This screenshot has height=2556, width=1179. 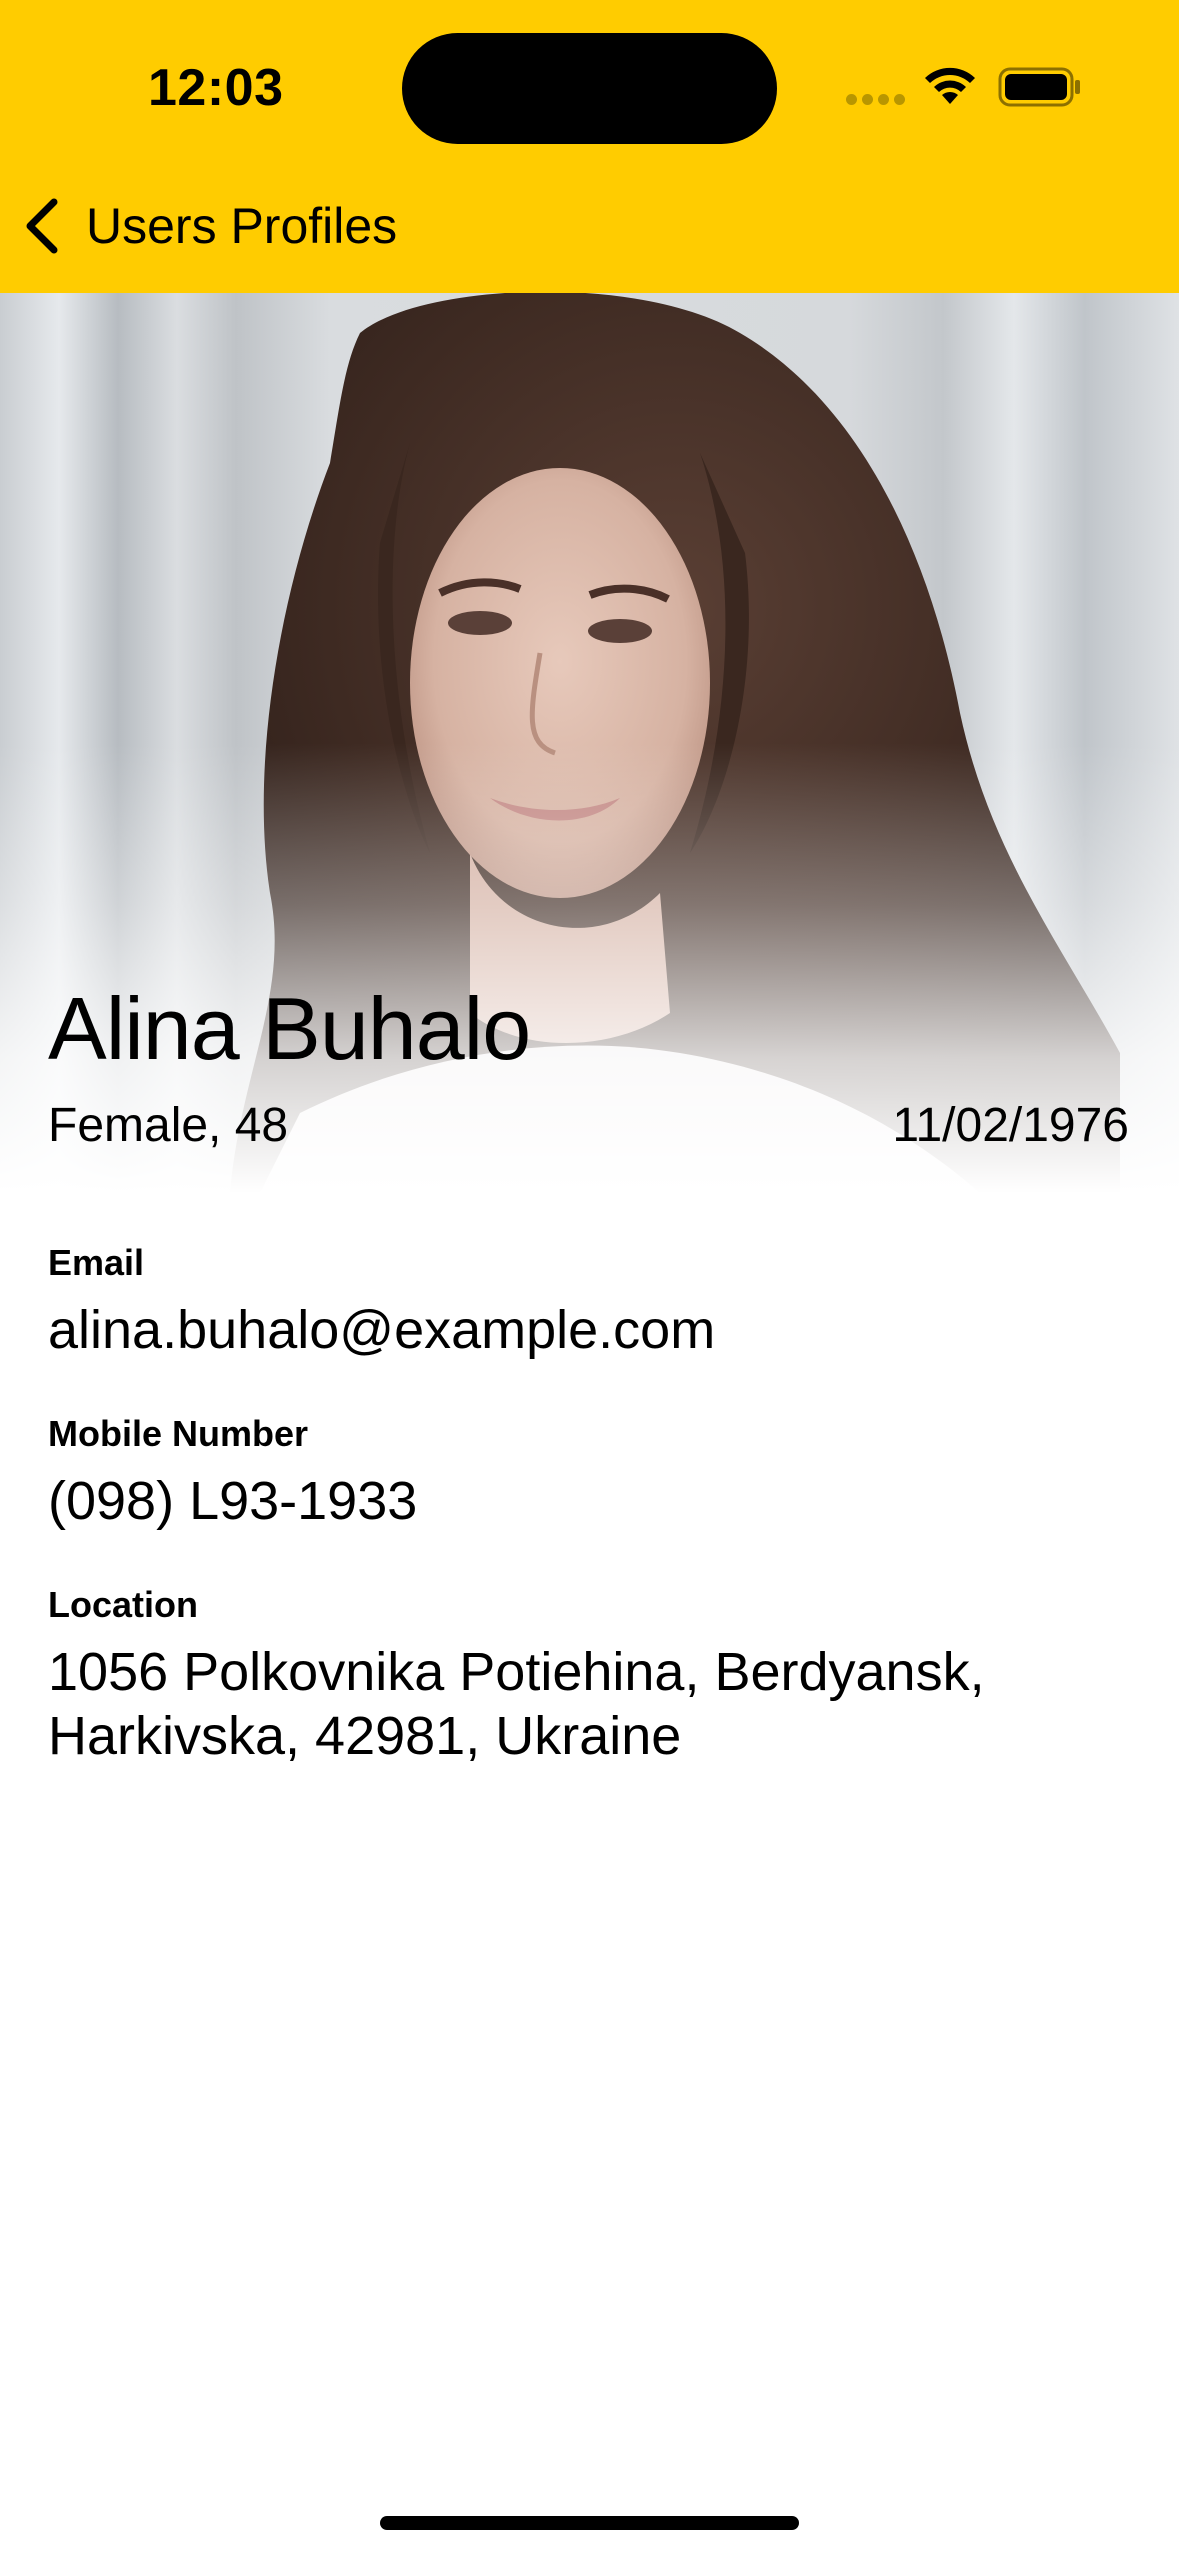 I want to click on navigation-header: 12:03 Users Profiles, so click(x=589, y=146).